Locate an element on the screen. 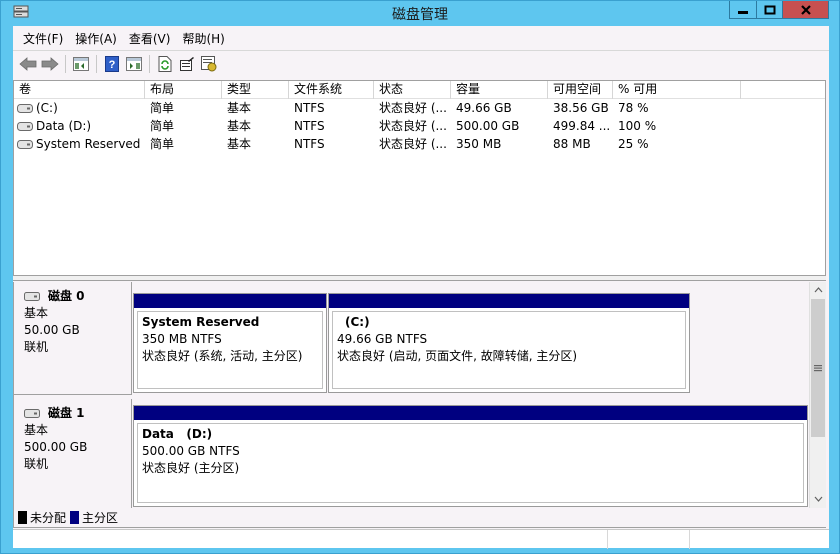 The height and width of the screenshot is (554, 840). column-header-file-system: 文件系统 is located at coordinates (331, 90).